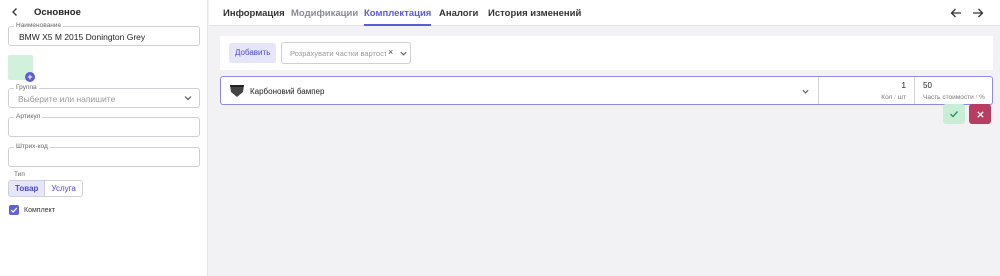 This screenshot has height=276, width=1000. I want to click on add-image-button: +, so click(30, 77).